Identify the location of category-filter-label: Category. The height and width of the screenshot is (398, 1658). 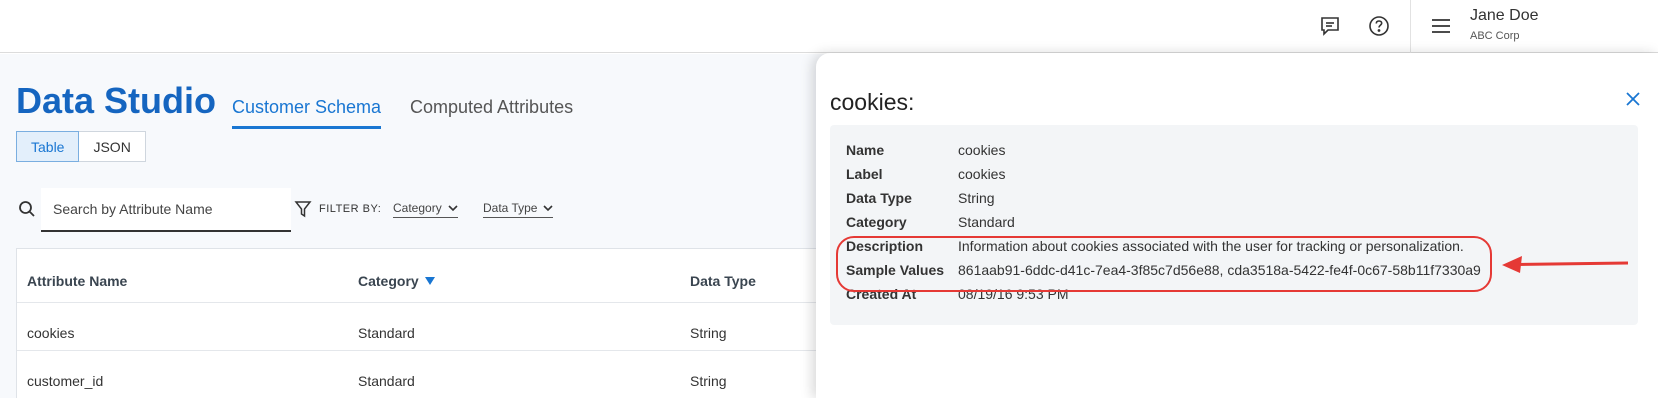
(417, 208).